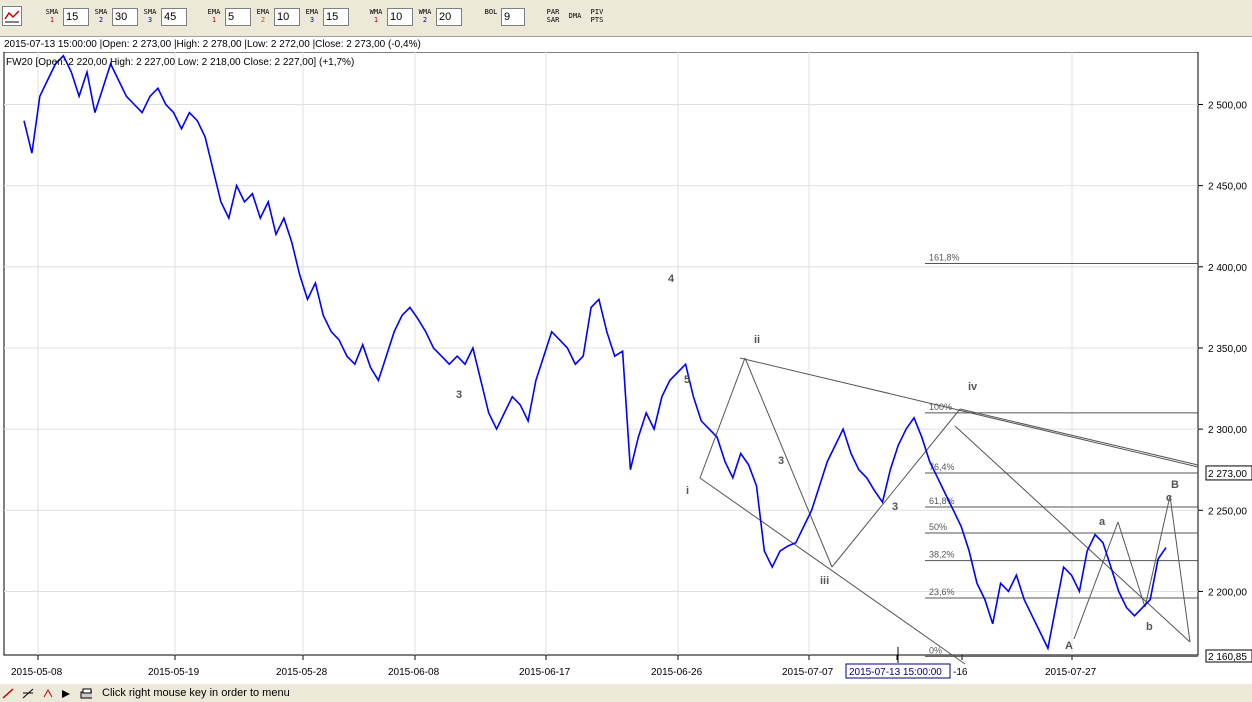 This screenshot has width=1252, height=702. What do you see at coordinates (944, 258) in the screenshot?
I see `fib-level-label: 161,8%` at bounding box center [944, 258].